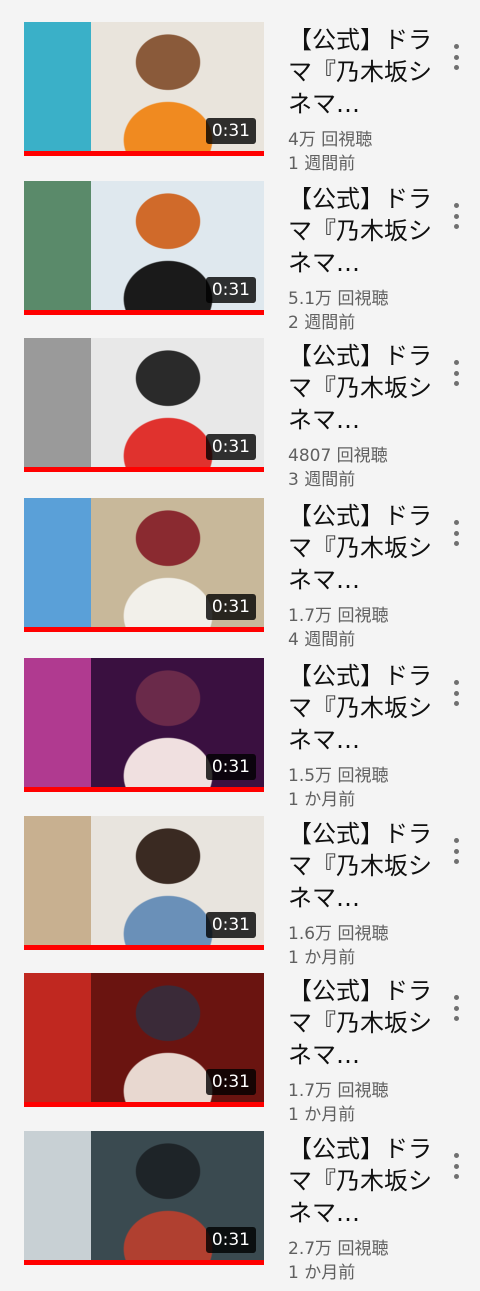 Image resolution: width=480 pixels, height=1291 pixels. I want to click on video-item: 0:31 【公式】ドラマ『乃木坂シネマ… 1.7万 回視聴 1 か月前, so click(240, 1053).